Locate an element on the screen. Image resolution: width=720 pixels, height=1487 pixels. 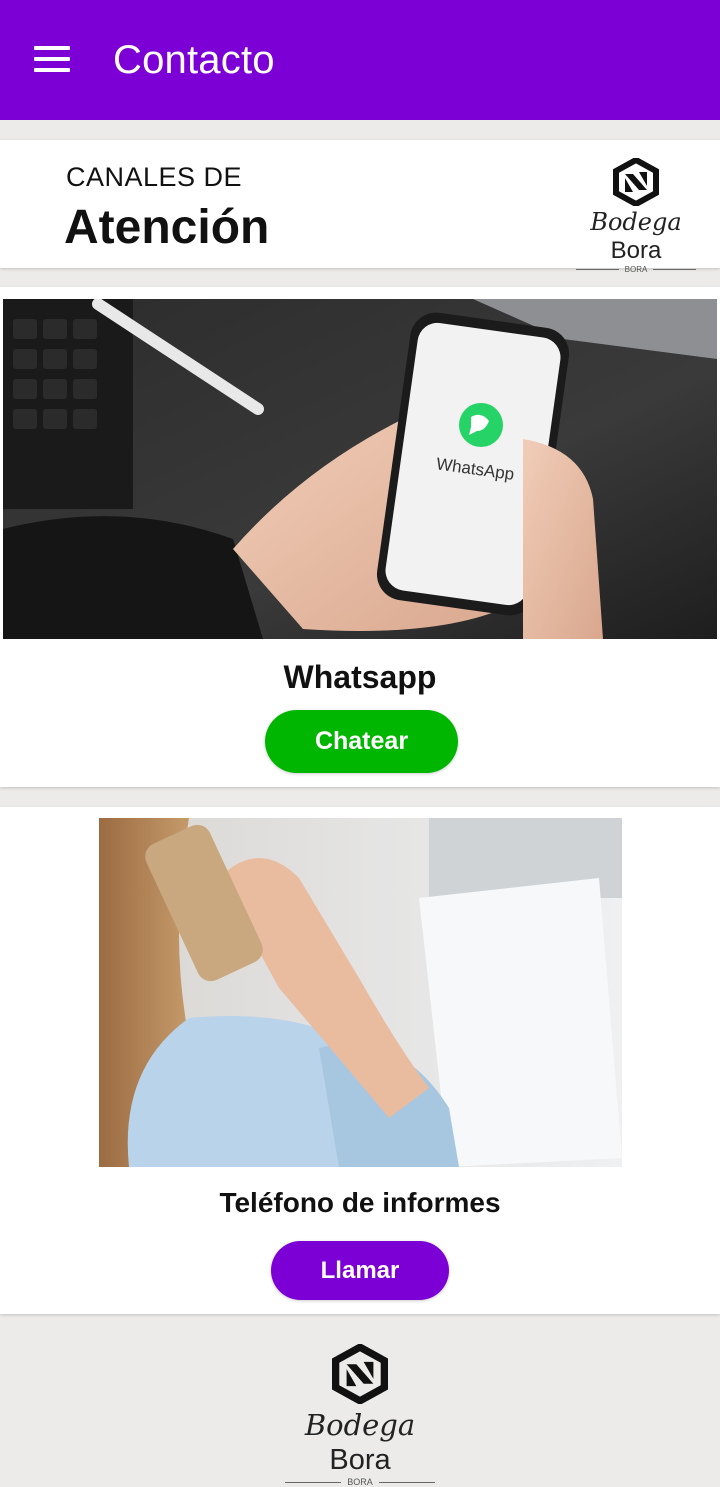
footer-brand-tagline: BORA is located at coordinates (360, 1482).